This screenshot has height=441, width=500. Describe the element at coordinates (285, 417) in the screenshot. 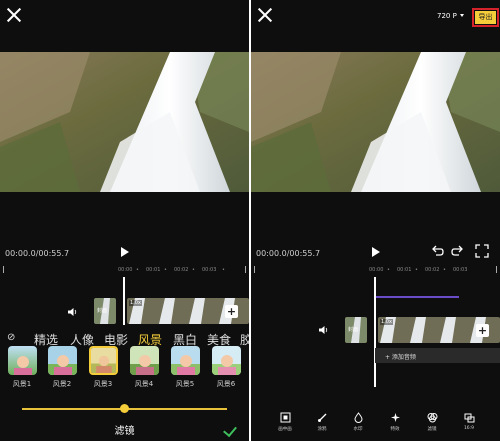

I see `crop-icon` at that location.